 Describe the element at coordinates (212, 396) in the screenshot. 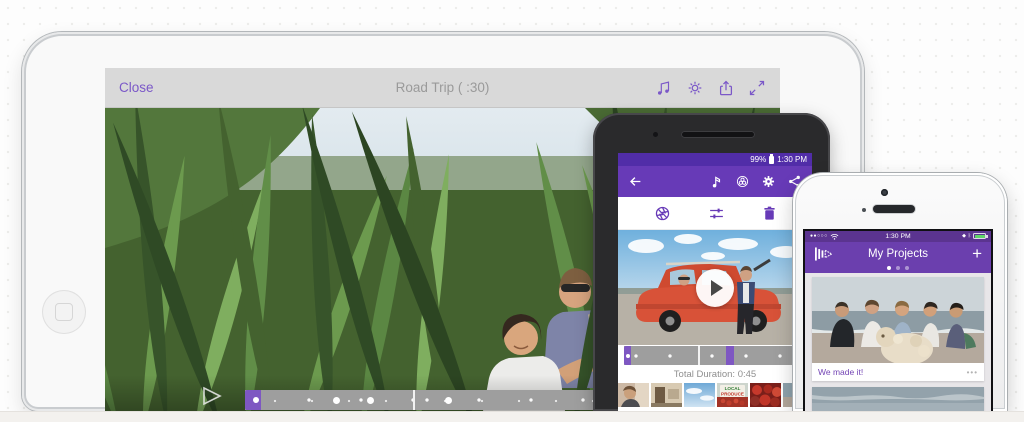

I see `play-outline-icon` at that location.